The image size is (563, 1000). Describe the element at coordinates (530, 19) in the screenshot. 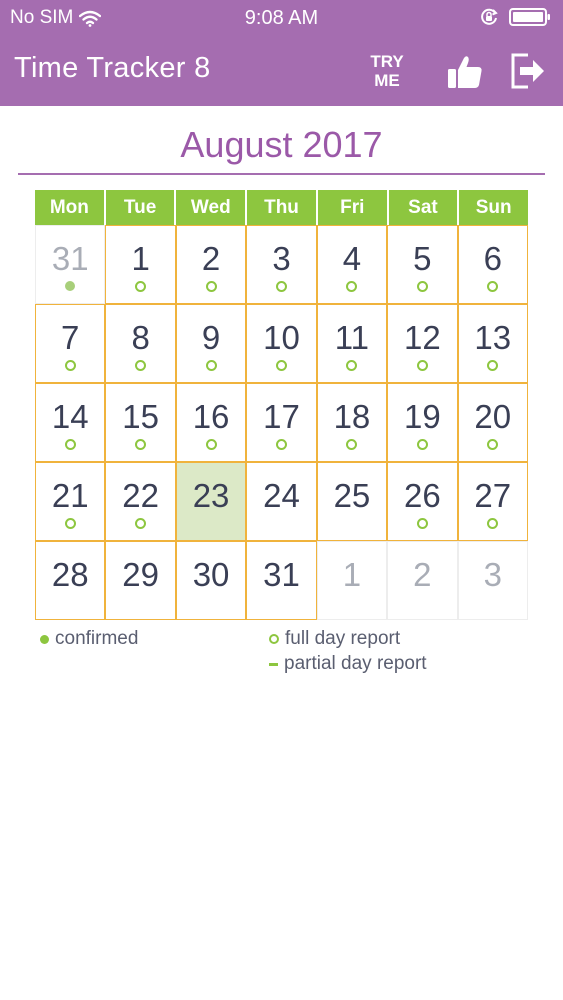

I see `battery-icon` at that location.